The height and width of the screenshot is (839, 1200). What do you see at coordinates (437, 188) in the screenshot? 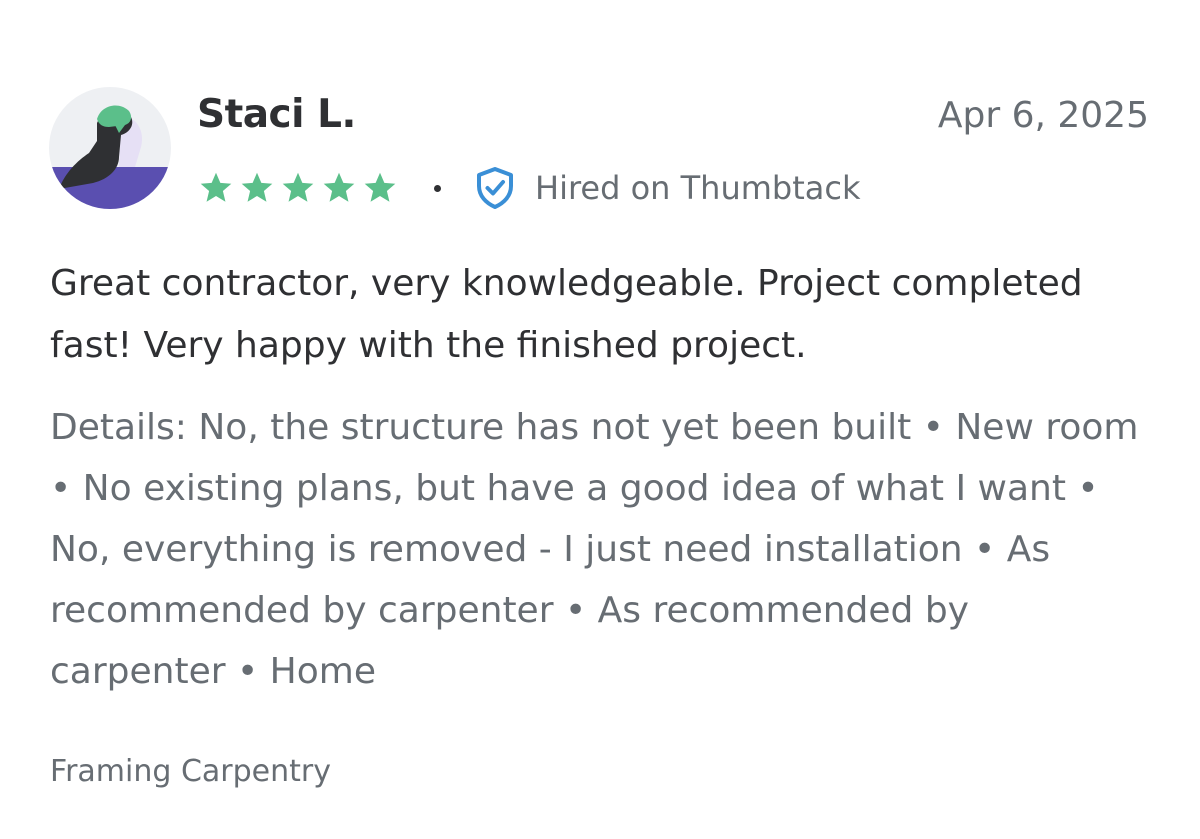
I see `separator-dot` at bounding box center [437, 188].